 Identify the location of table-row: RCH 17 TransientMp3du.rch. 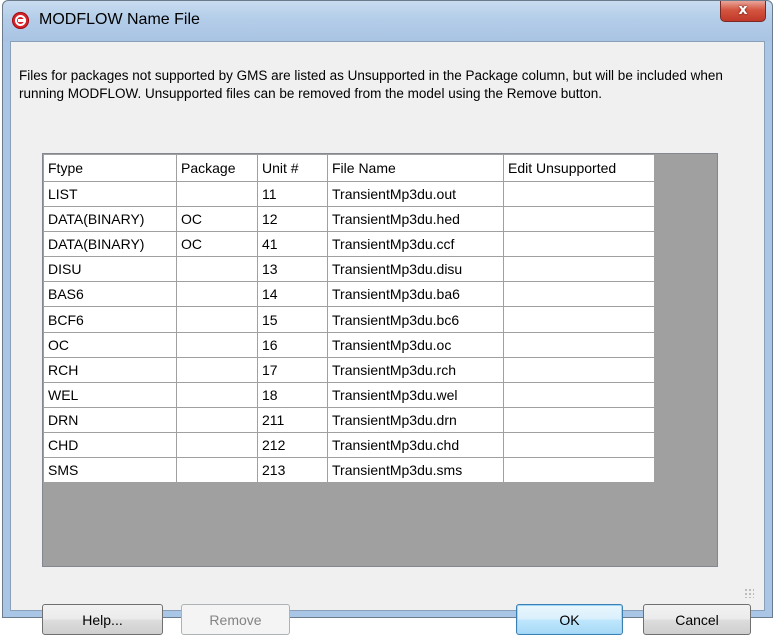
(349, 369).